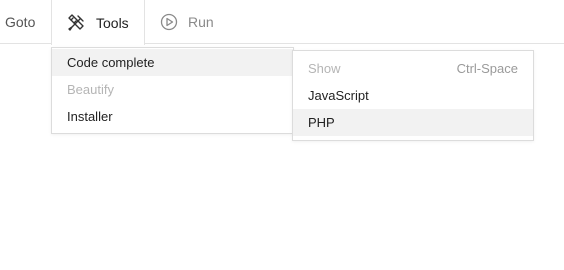  I want to click on menu-item-label: Beautify, so click(90, 89).